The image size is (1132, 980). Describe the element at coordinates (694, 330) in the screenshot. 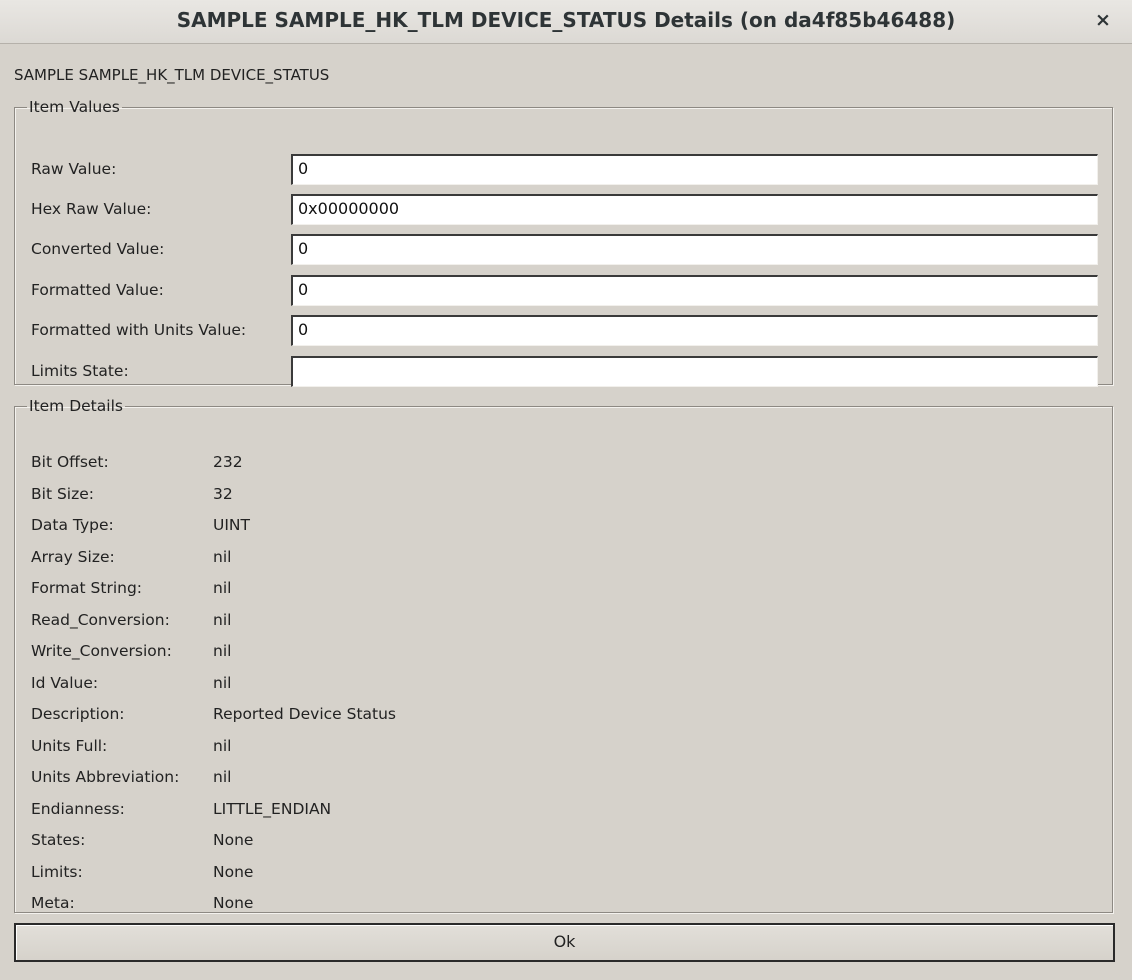

I see `formatted-units-value-field: 0` at that location.